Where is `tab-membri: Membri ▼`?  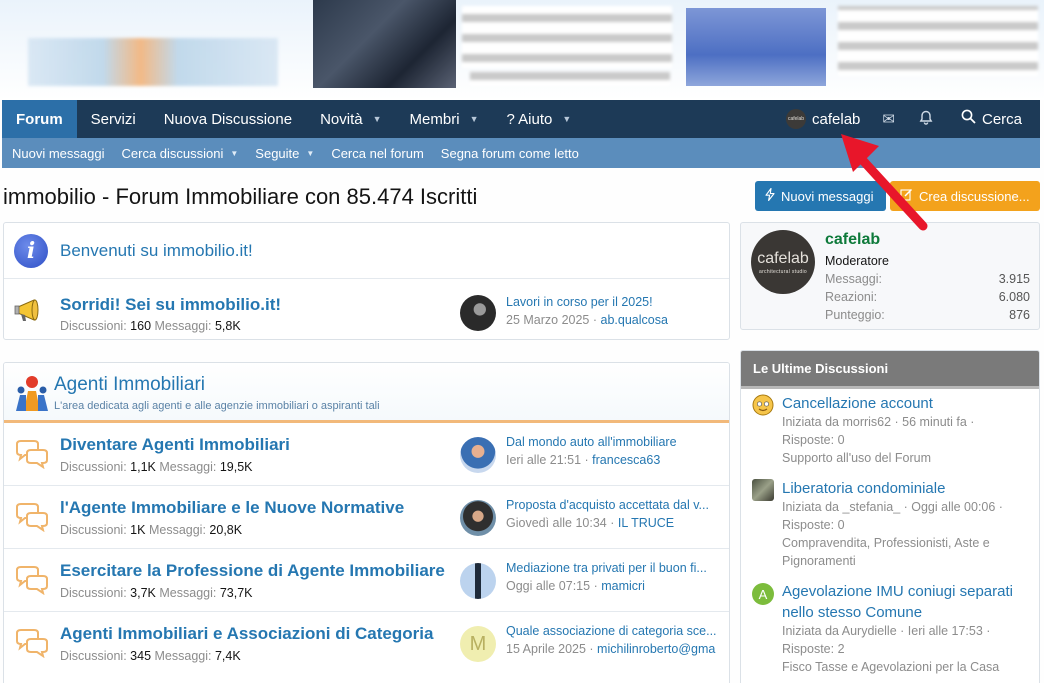
tab-membri: Membri ▼ is located at coordinates (444, 119).